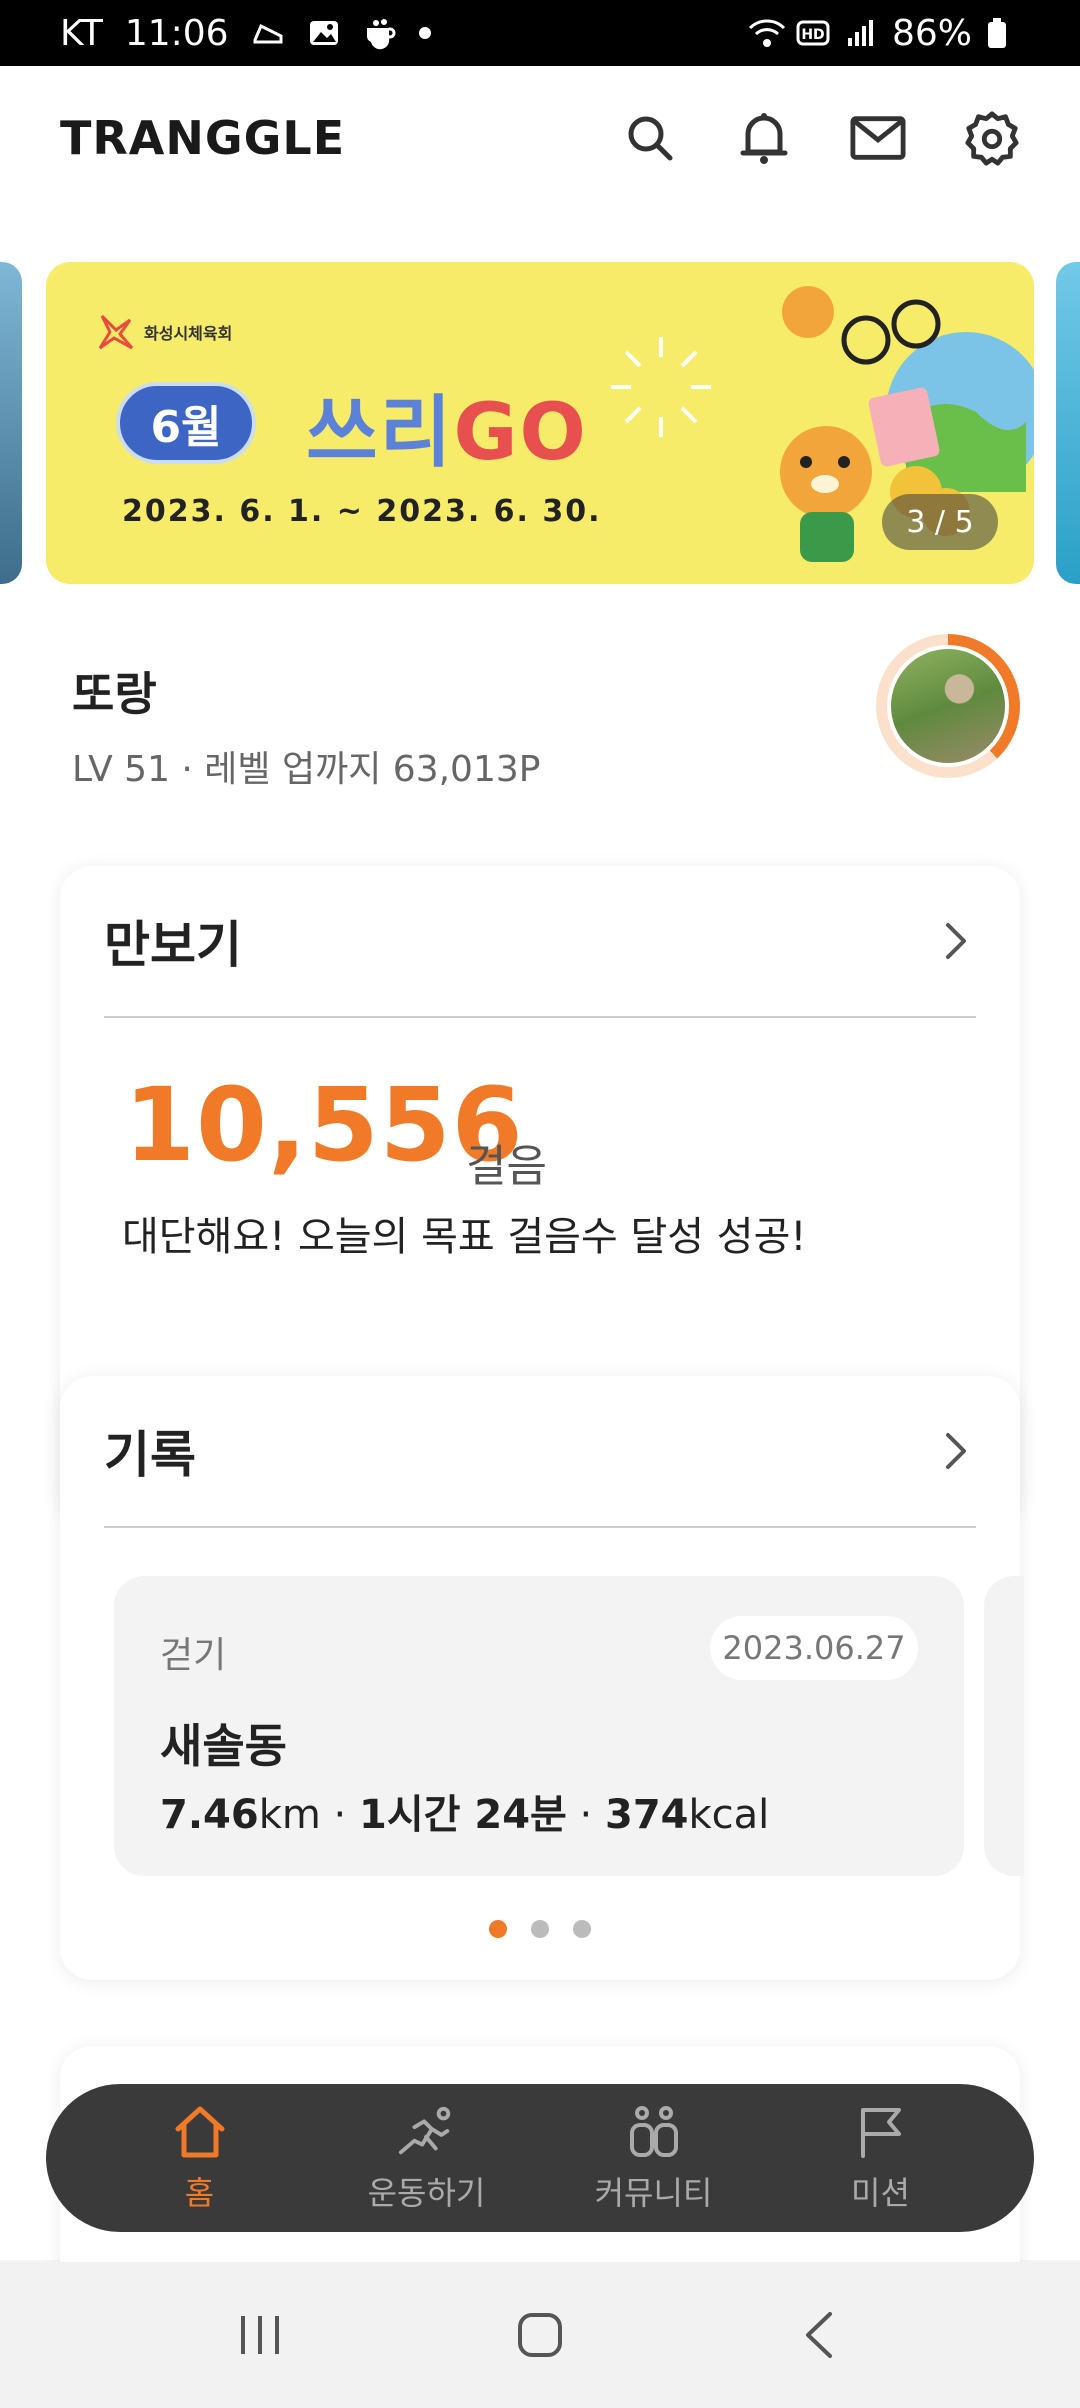 Image resolution: width=1080 pixels, height=2408 pixels. I want to click on battery-icon, so click(1003, 33).